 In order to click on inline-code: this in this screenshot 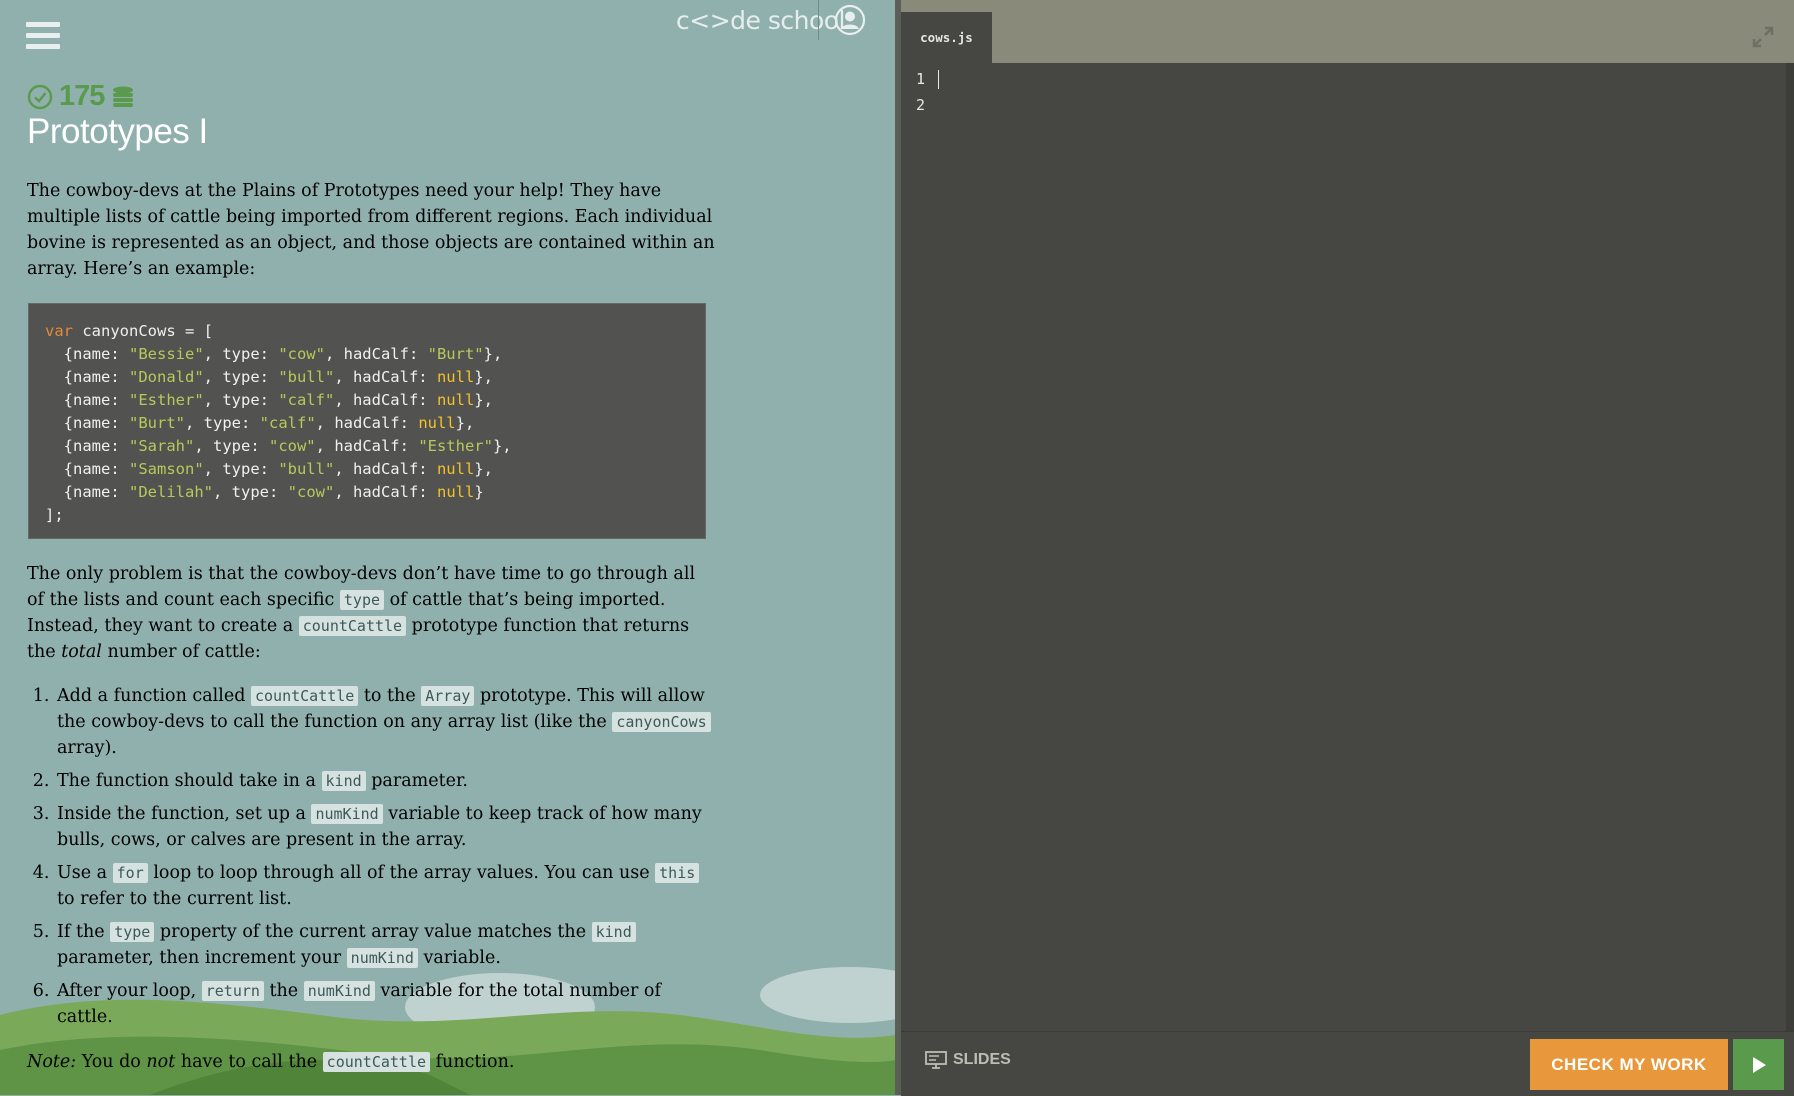, I will do `click(677, 873)`.